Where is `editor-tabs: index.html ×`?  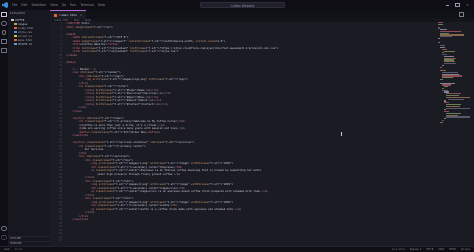
editor-tabs: index.html × is located at coordinates (262, 14).